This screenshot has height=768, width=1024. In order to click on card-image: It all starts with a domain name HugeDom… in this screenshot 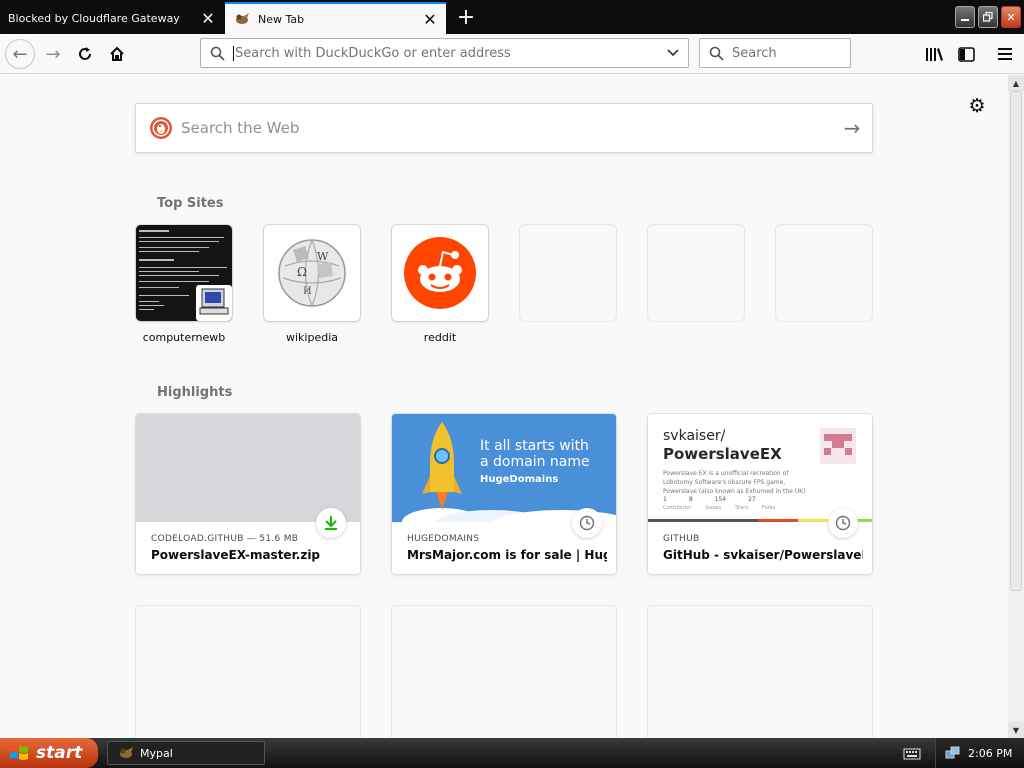, I will do `click(504, 468)`.